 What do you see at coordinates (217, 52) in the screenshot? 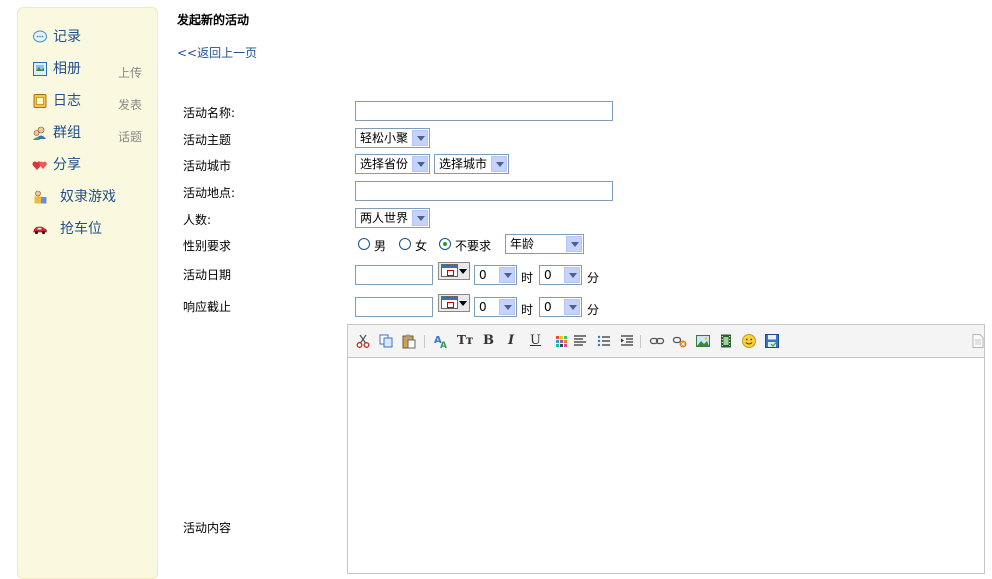
I see `back-link: <<返回上一页` at bounding box center [217, 52].